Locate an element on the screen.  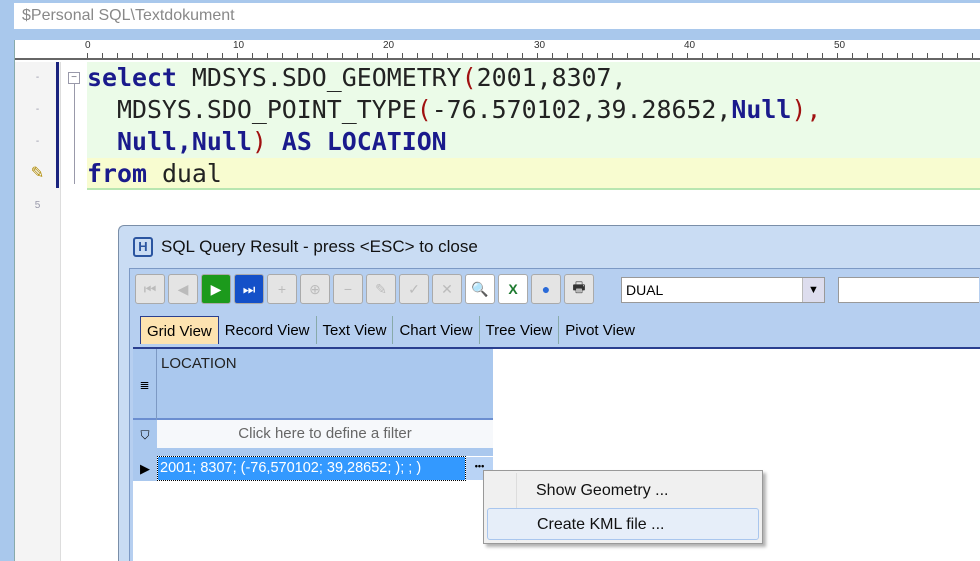
document-path: $Personal SQL\Textdokument is located at coordinates (497, 16).